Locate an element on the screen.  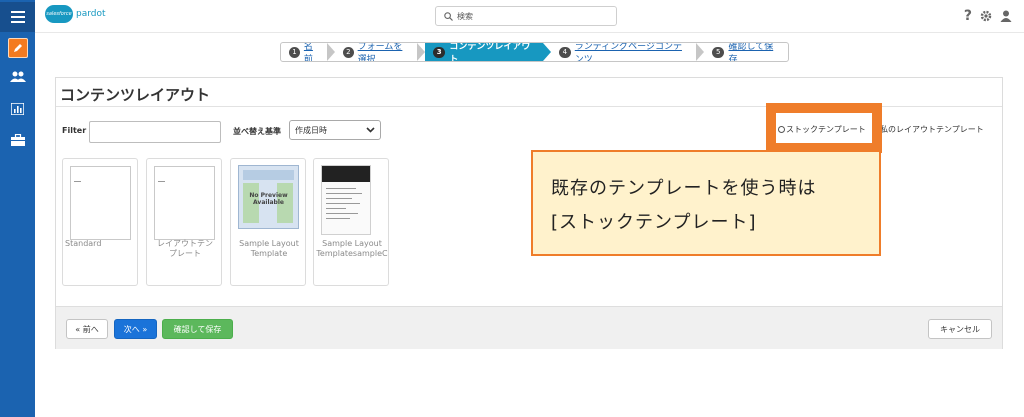
wizard-step-name: 1 名前 is located at coordinates (304, 52).